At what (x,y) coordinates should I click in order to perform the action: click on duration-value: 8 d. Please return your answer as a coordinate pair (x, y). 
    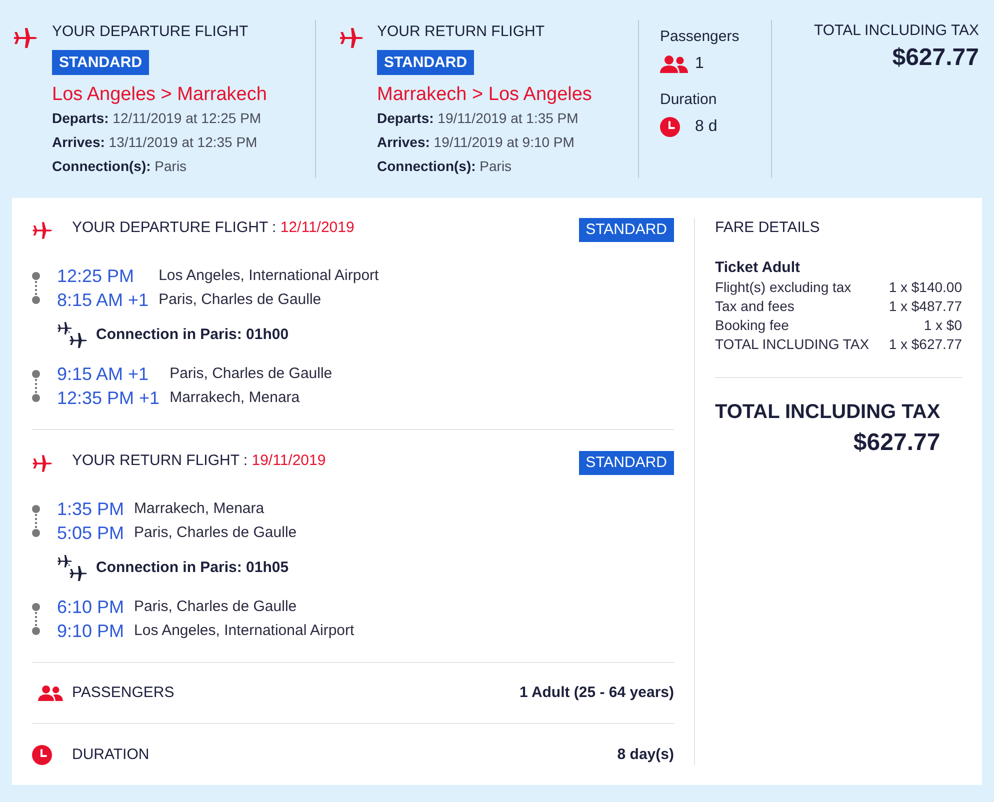
    Looking at the image, I should click on (706, 127).